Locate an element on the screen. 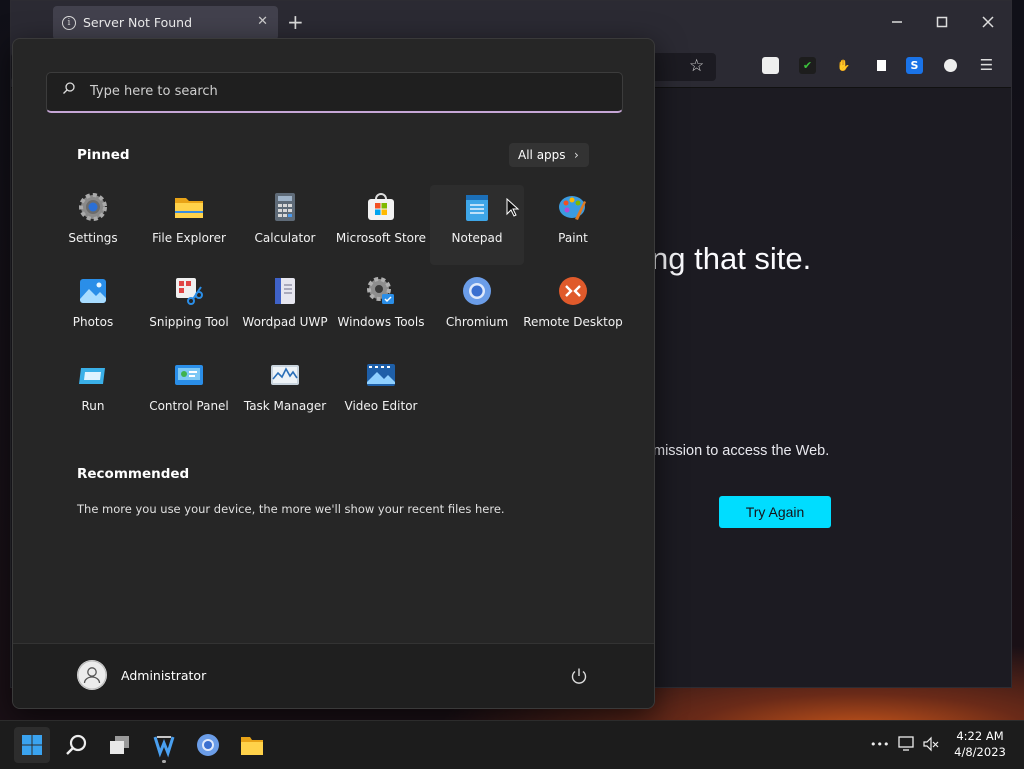 This screenshot has height=769, width=1024. start-button is located at coordinates (32, 745).